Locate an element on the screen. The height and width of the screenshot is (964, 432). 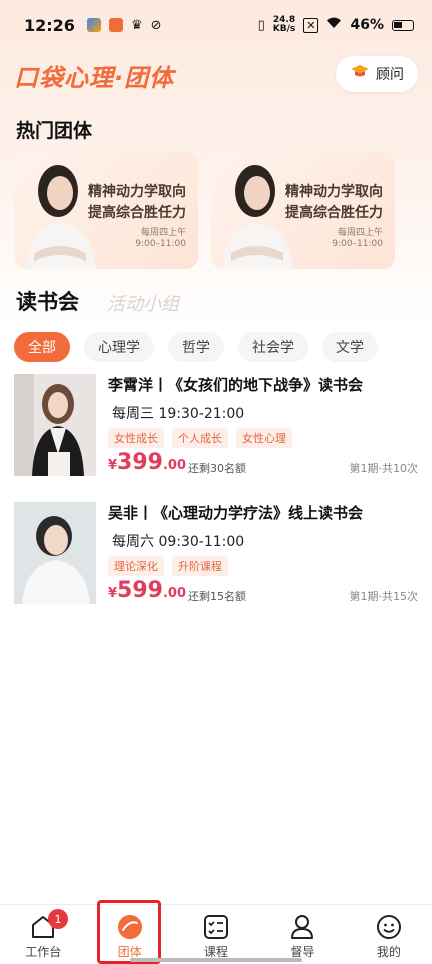
course-price: ¥ 399 .00 is located at coordinates (147, 462).